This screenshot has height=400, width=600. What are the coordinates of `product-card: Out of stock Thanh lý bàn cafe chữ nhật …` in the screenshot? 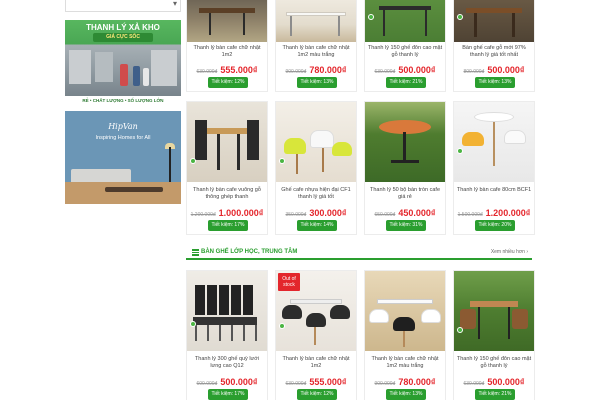 It's located at (316, 335).